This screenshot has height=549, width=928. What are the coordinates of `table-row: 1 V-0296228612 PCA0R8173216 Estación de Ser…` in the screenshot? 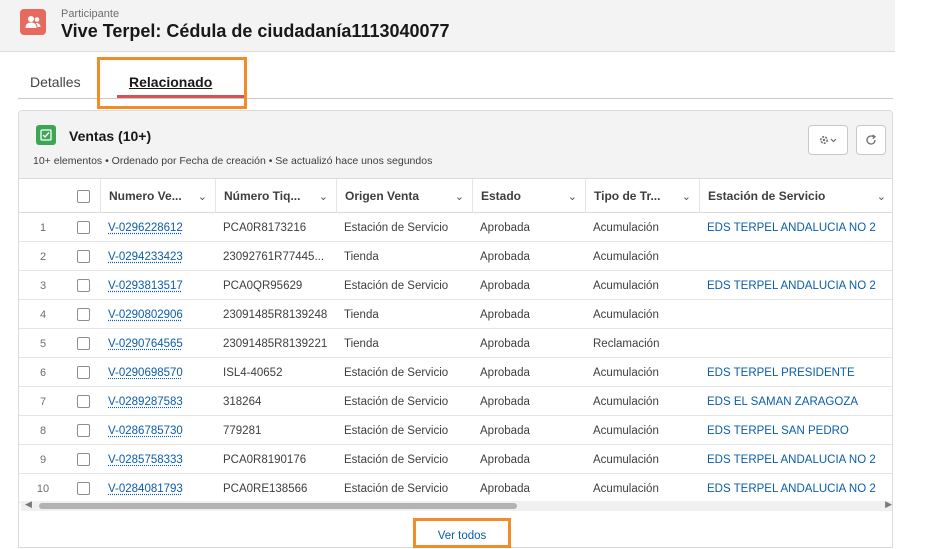 It's located at (455, 227).